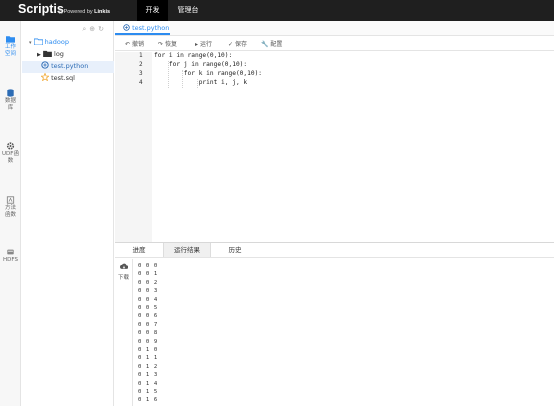  I want to click on brand-logo: Scriptis, so click(41, 9).